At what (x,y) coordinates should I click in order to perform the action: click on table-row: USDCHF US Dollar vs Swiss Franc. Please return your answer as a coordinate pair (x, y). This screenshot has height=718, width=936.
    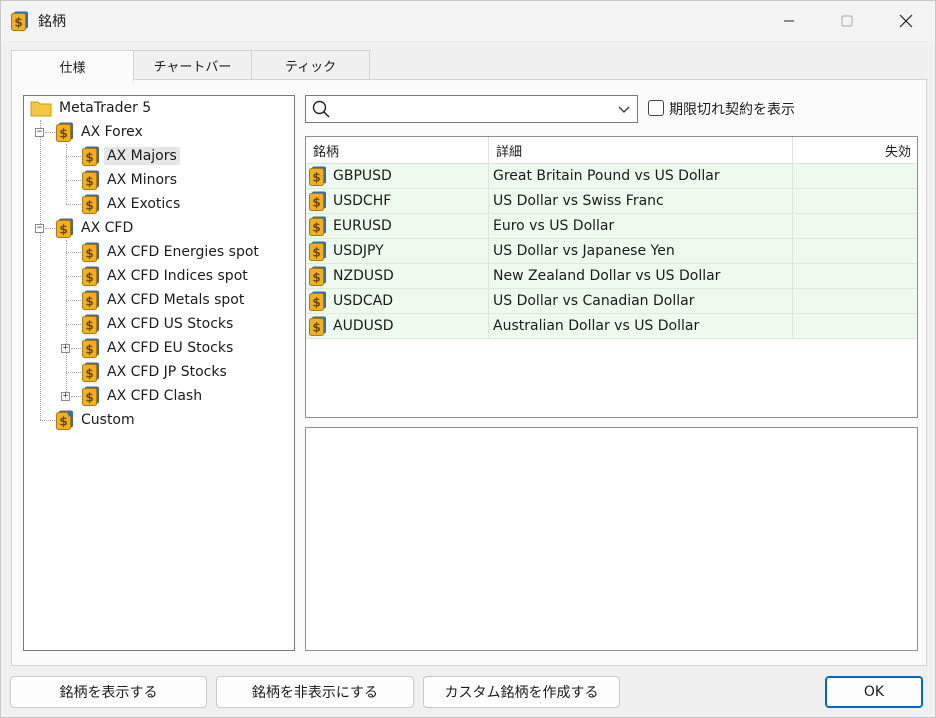
    Looking at the image, I should click on (611, 201).